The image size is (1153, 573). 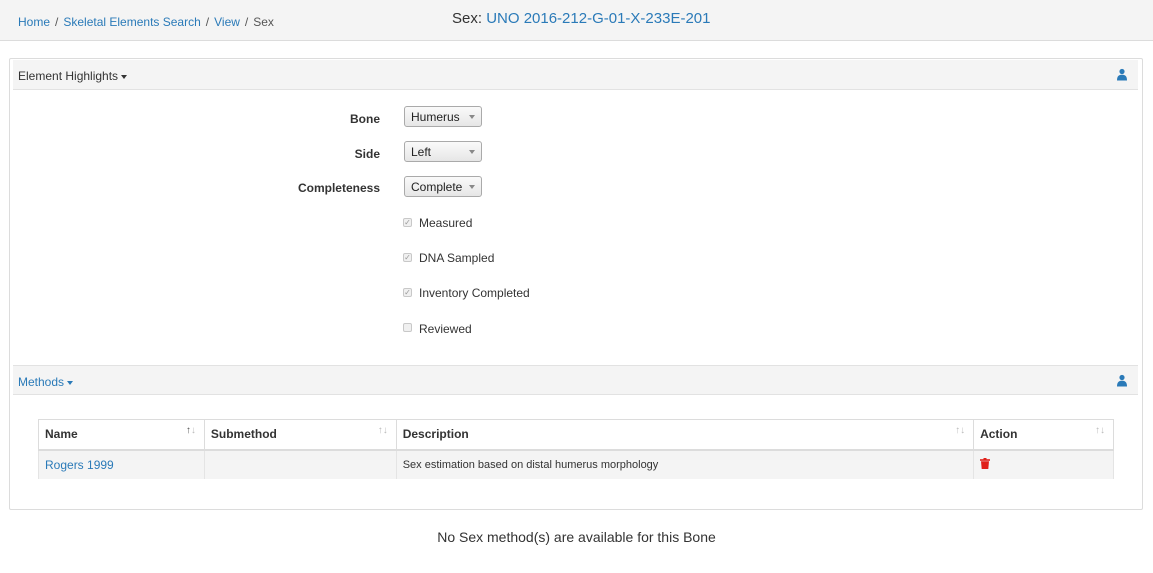 I want to click on inventory-completed-checkbox: ✓, so click(x=407, y=292).